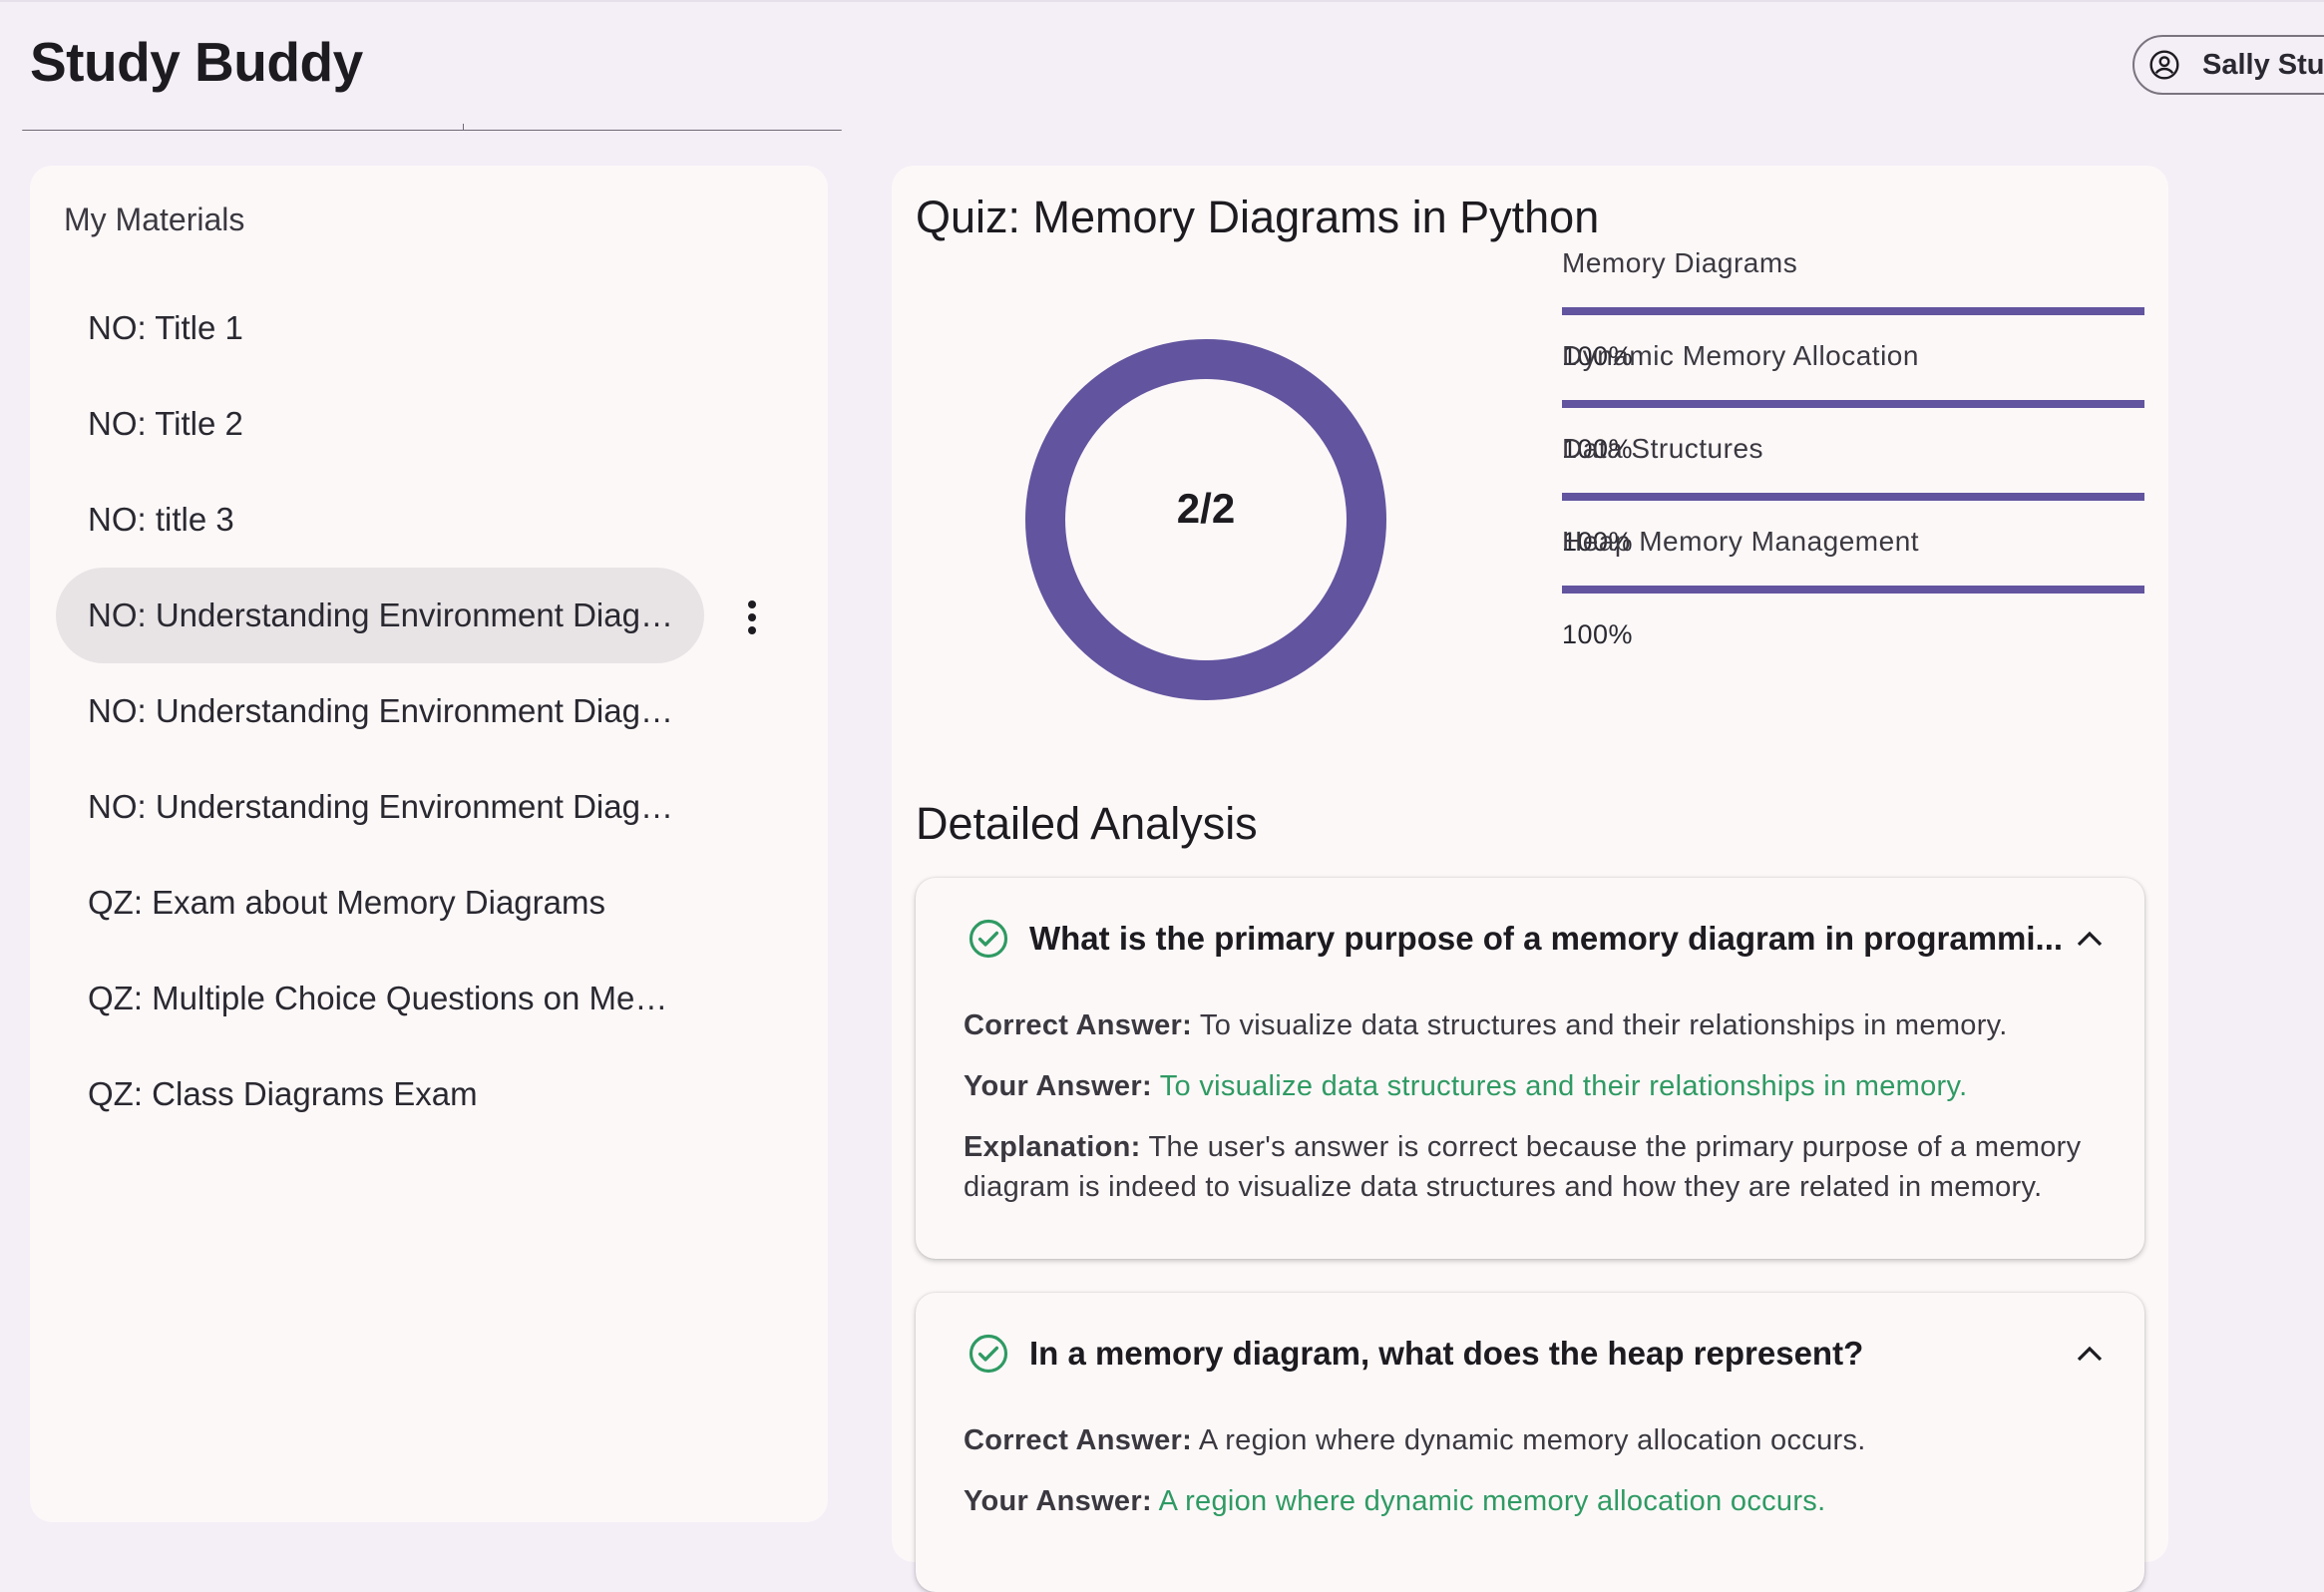 This screenshot has height=1592, width=2324. What do you see at coordinates (1740, 355) in the screenshot?
I see `topic-name: Dynamic Memory Allocation` at bounding box center [1740, 355].